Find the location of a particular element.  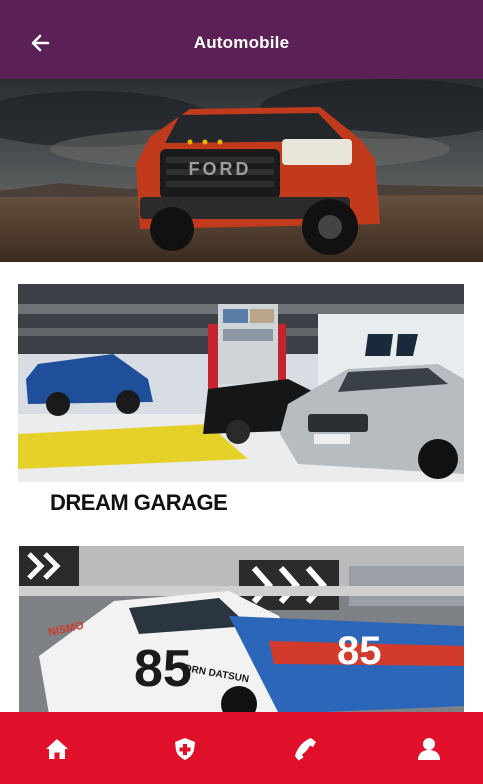

app-bar: Automobile is located at coordinates (241, 39).